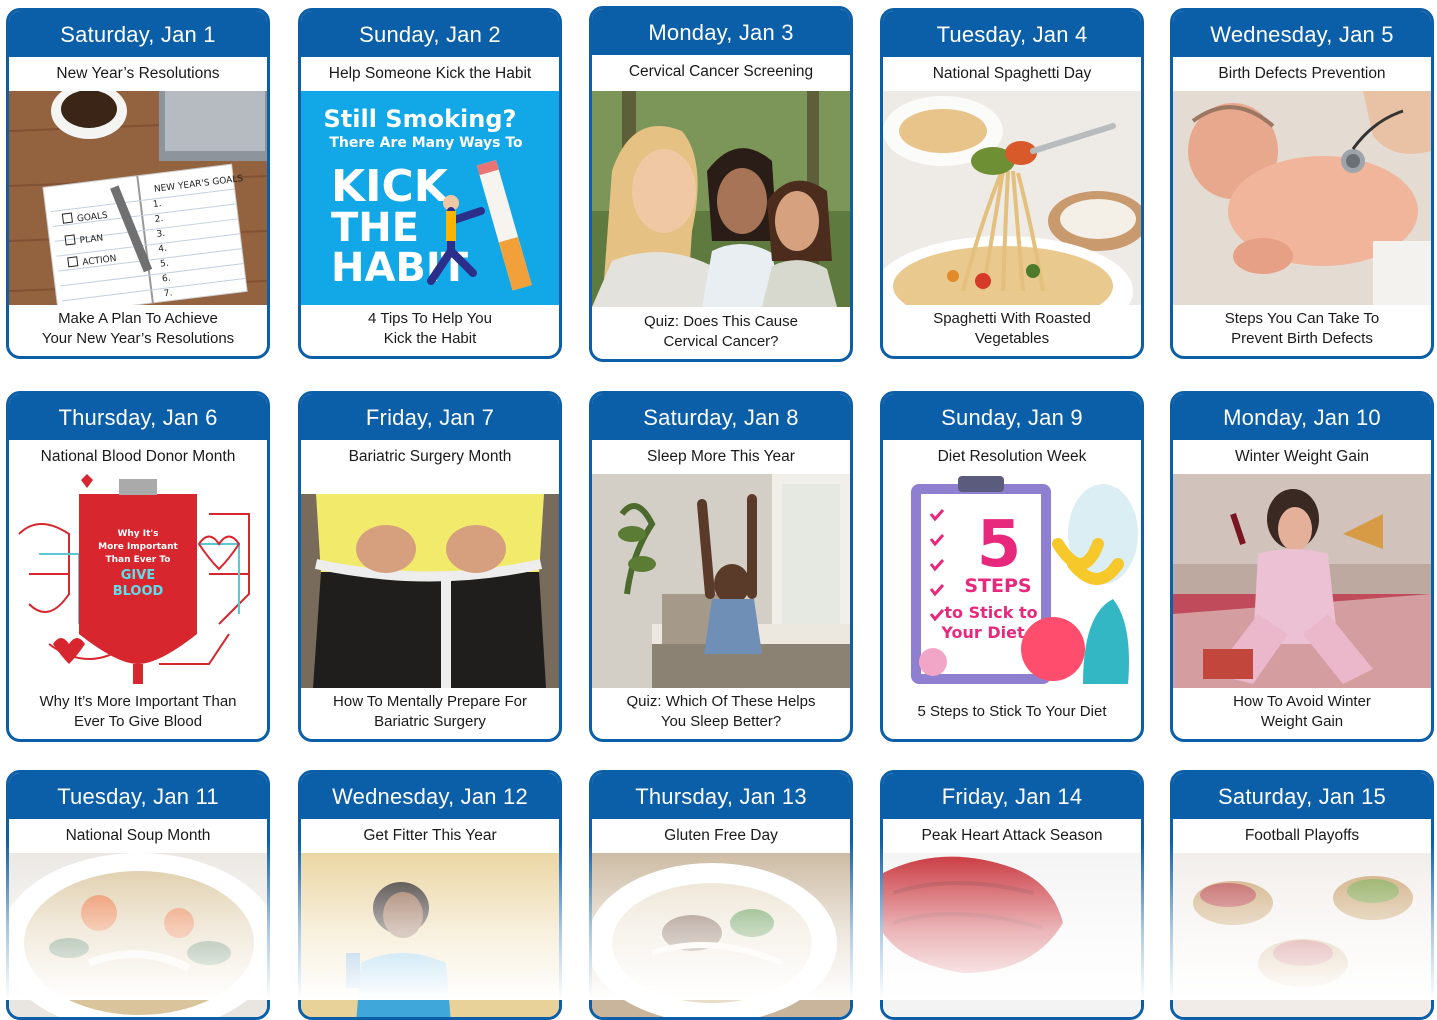  What do you see at coordinates (166, 279) in the screenshot?
I see `svg-text: 6.` at bounding box center [166, 279].